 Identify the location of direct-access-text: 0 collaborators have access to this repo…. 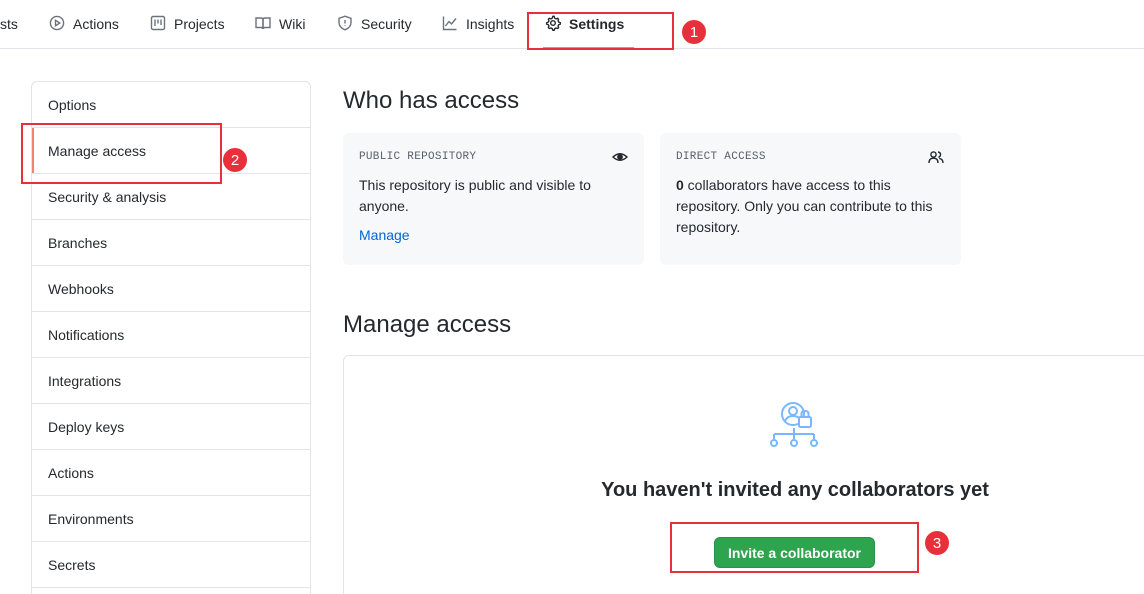
(804, 206).